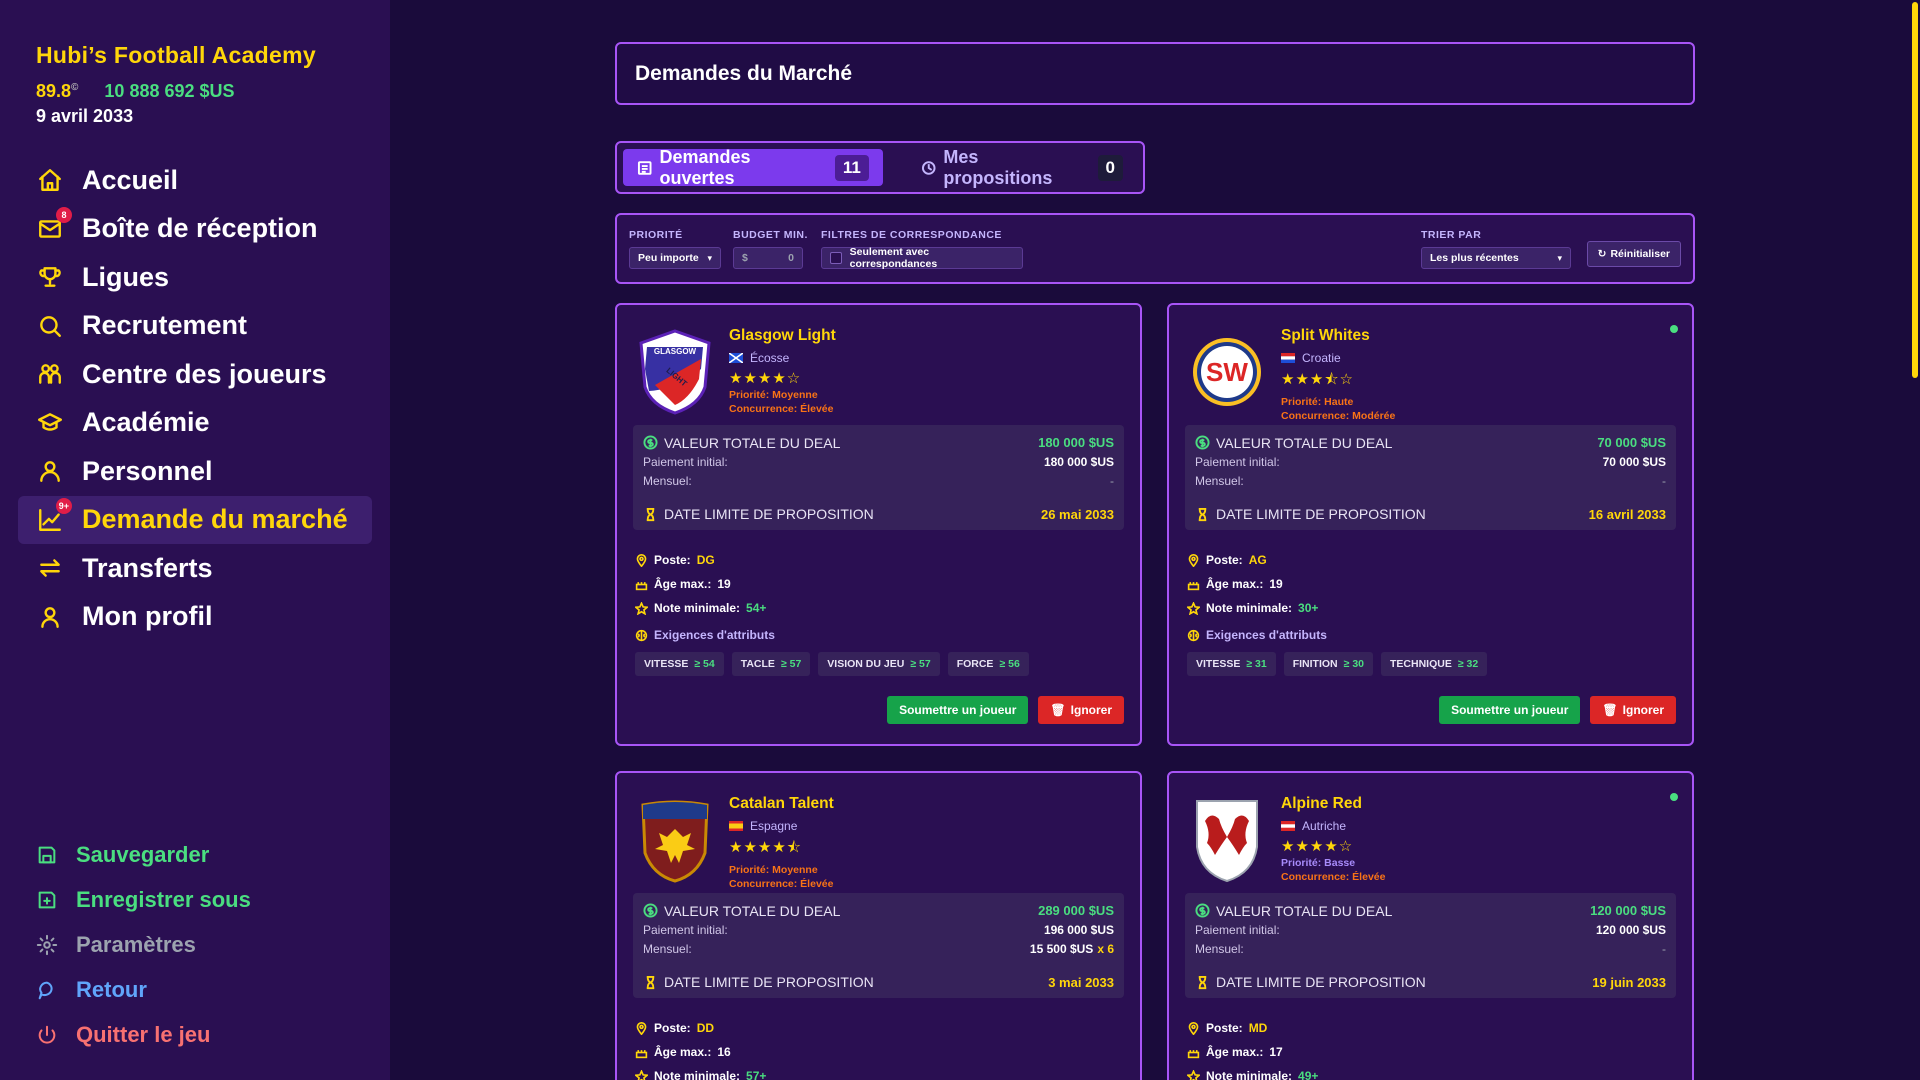 The image size is (1920, 1080). What do you see at coordinates (879, 664) in the screenshot?
I see `attribute-chip: VISION DU JEU ≥ 57` at bounding box center [879, 664].